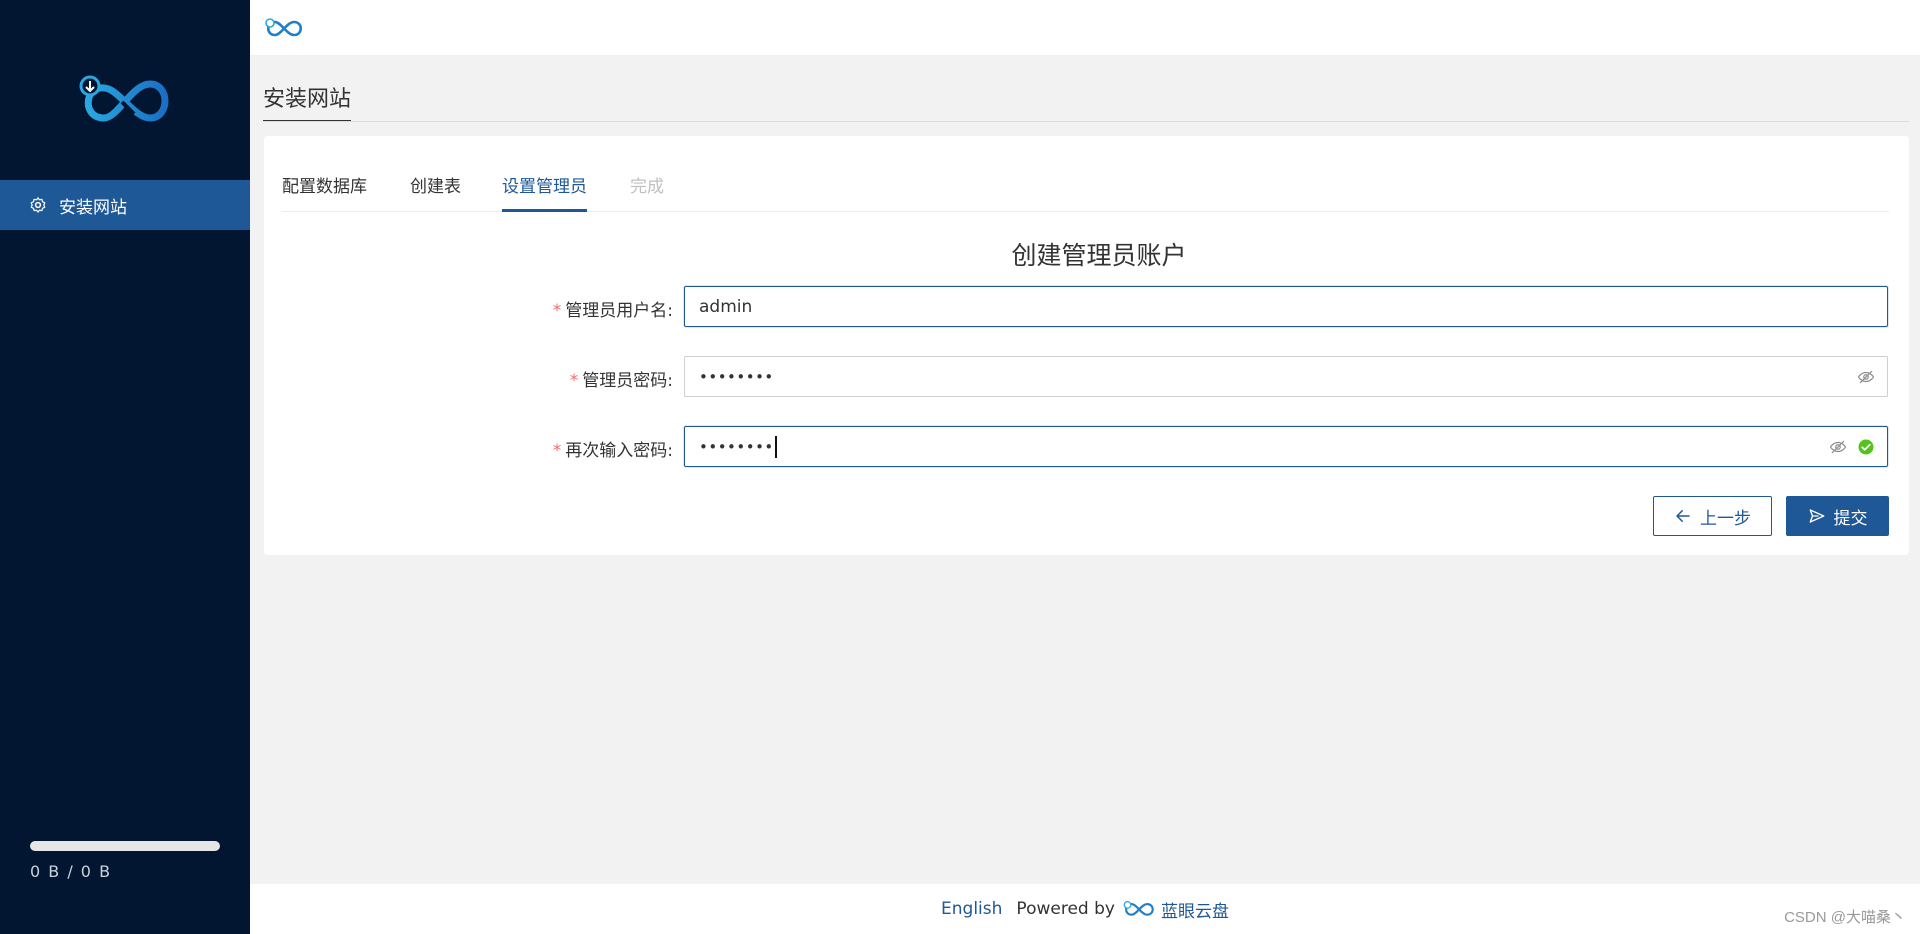 The image size is (1920, 934). I want to click on submit-label: 提交, so click(1850, 518).